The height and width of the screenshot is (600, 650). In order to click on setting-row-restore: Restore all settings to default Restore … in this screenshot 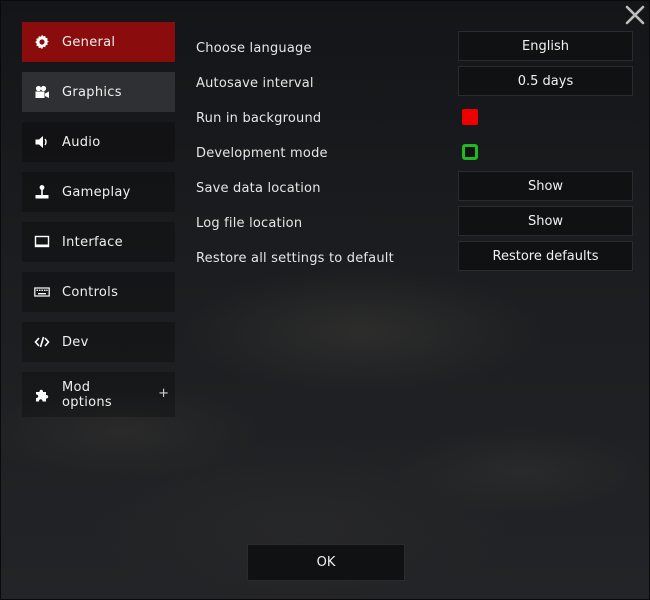, I will do `click(414, 258)`.